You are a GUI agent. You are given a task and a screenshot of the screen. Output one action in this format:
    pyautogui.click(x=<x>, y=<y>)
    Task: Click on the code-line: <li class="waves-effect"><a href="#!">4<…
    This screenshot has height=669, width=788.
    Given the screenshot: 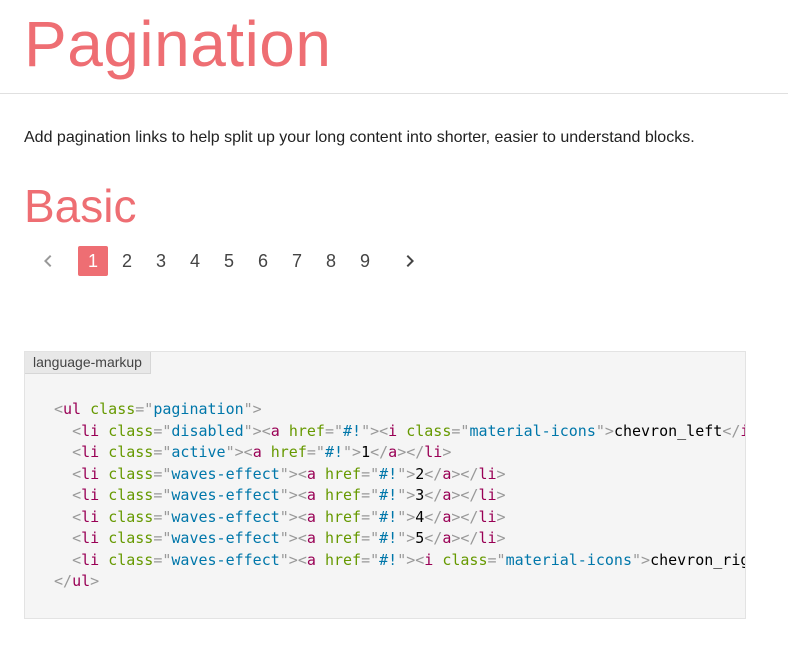 What is the action you would take?
    pyautogui.click(x=399, y=518)
    